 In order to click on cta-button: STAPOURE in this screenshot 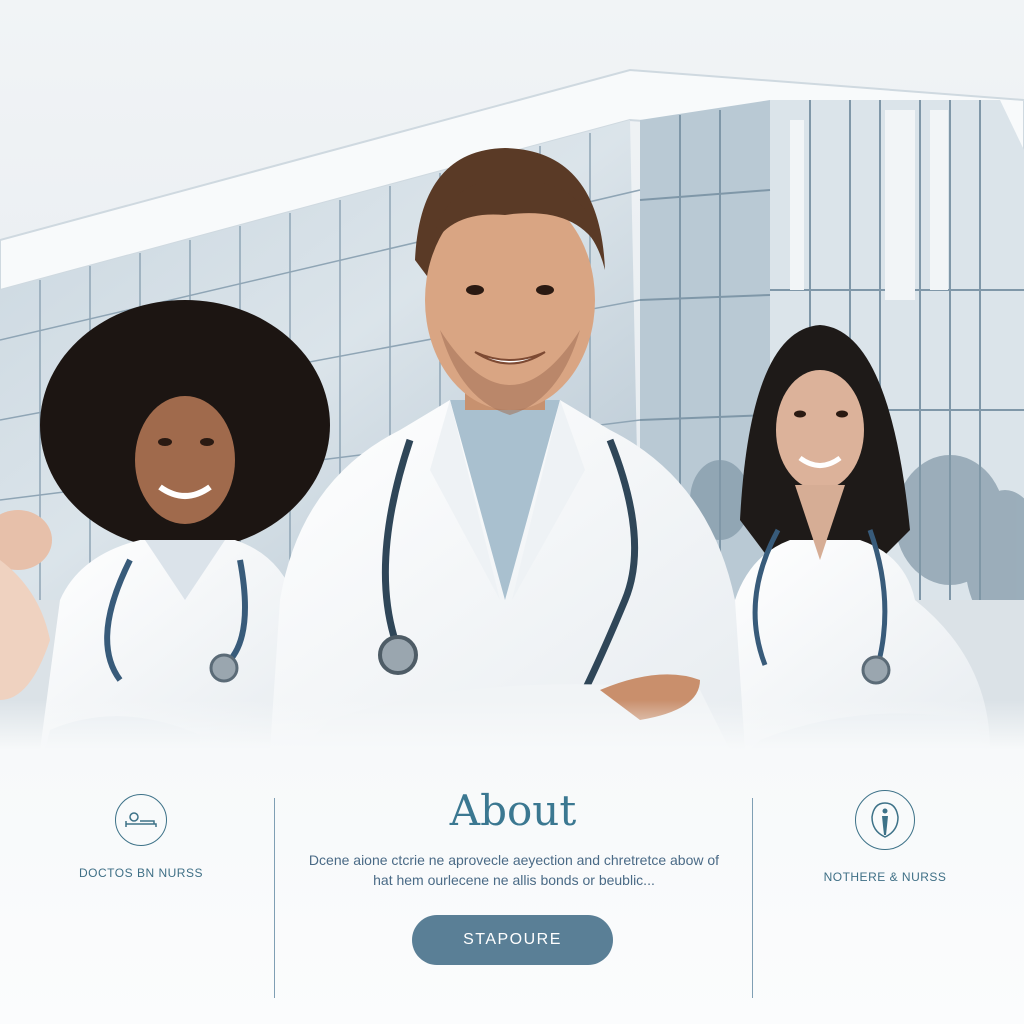, I will do `click(512, 940)`.